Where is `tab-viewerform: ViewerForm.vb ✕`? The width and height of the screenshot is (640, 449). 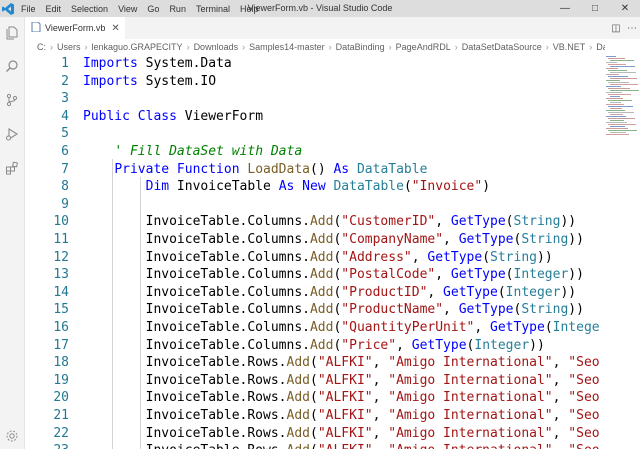 tab-viewerform: ViewerForm.vb ✕ is located at coordinates (75, 28).